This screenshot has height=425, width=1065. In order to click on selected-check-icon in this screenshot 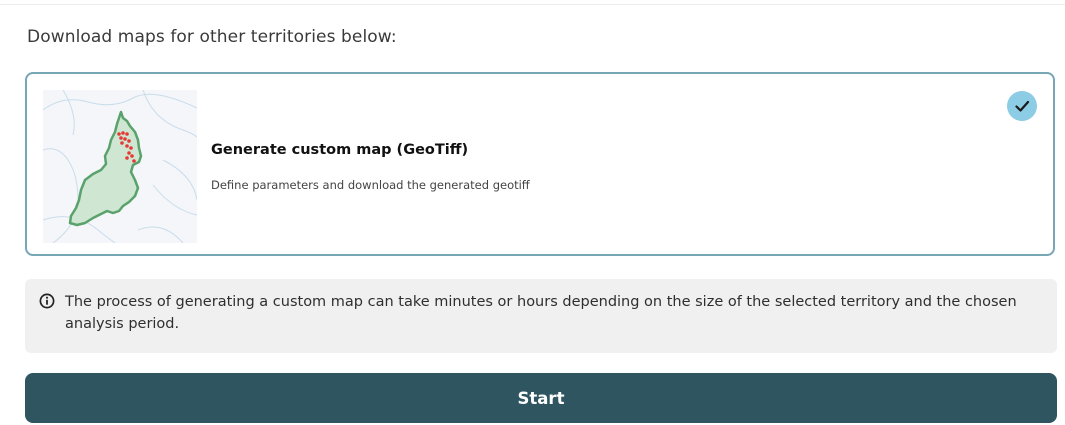, I will do `click(1022, 106)`.